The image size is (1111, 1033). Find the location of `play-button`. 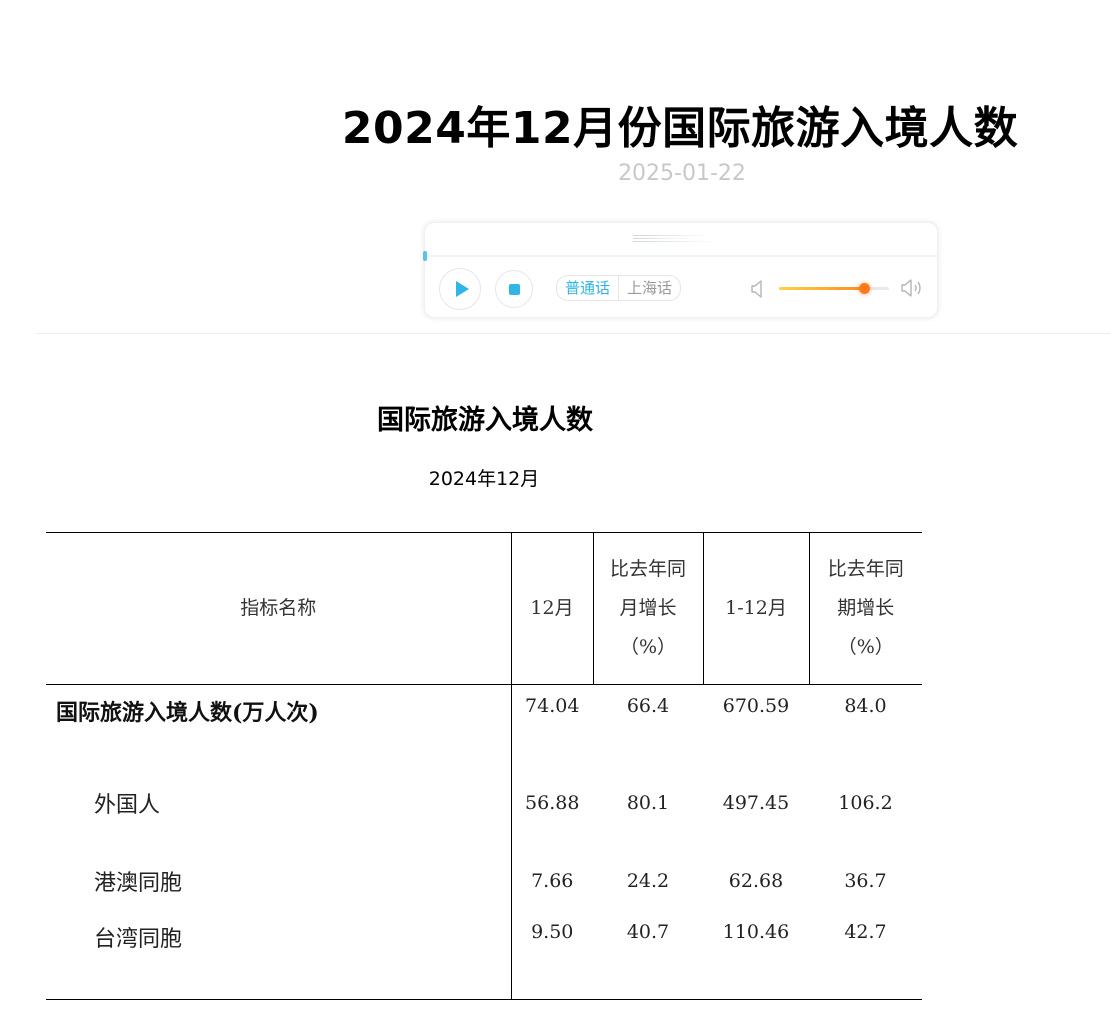

play-button is located at coordinates (460, 289).